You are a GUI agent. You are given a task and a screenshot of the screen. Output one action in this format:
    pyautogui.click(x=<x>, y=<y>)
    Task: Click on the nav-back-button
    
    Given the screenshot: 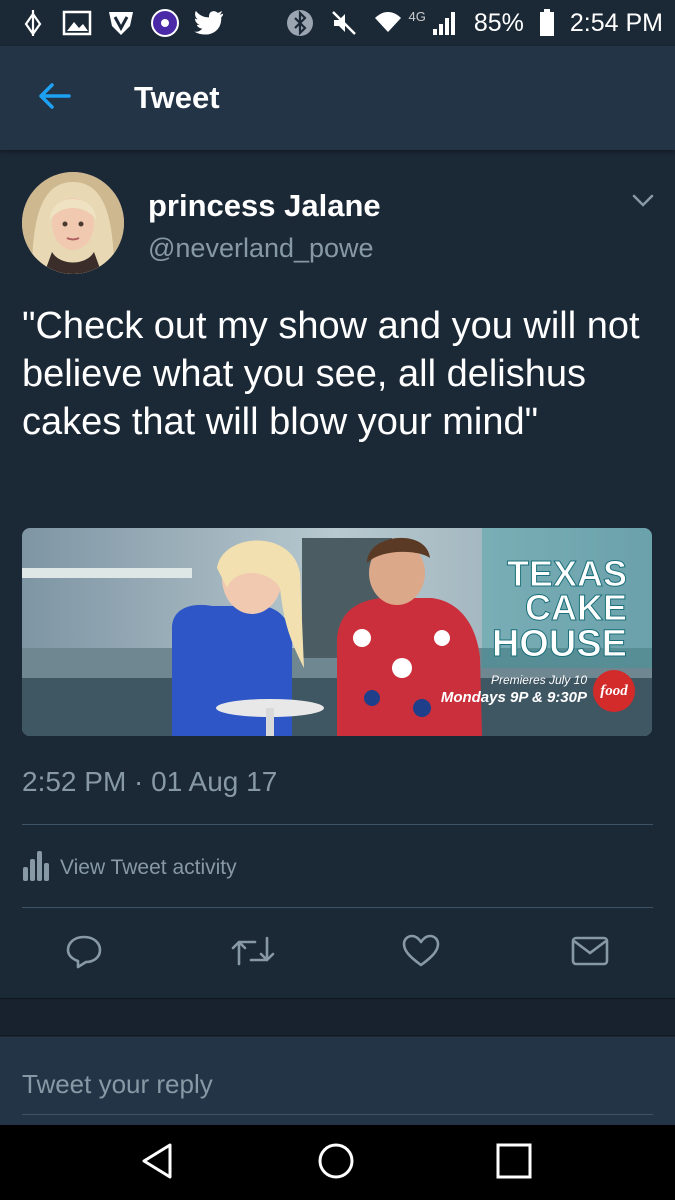 What is the action you would take?
    pyautogui.click(x=158, y=1163)
    